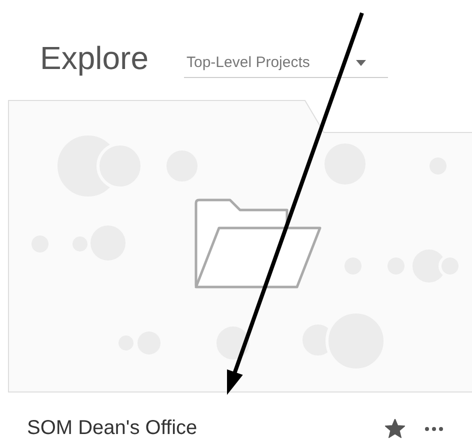  Describe the element at coordinates (395, 428) in the screenshot. I see `star-icon` at that location.